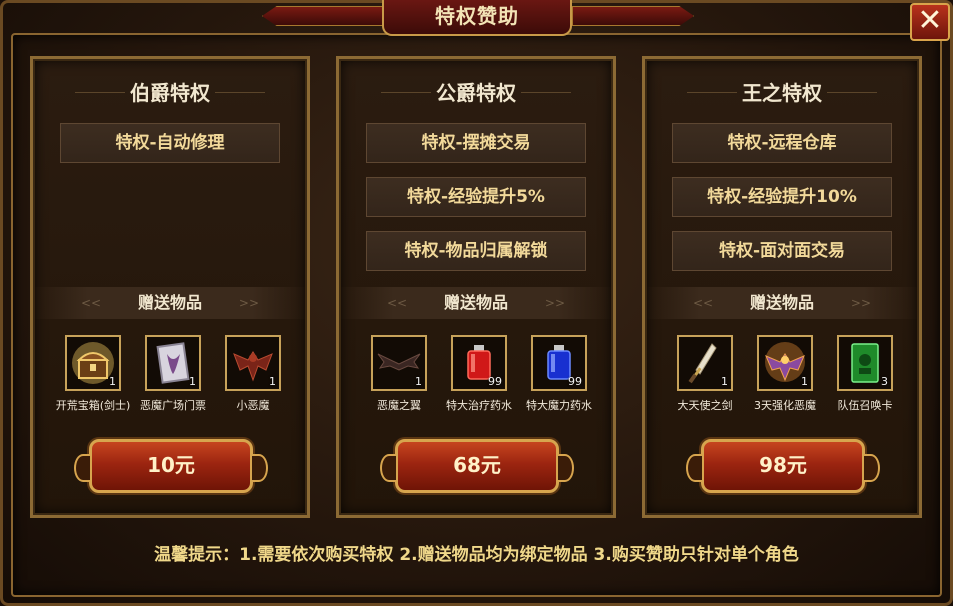 Image resolution: width=953 pixels, height=606 pixels. I want to click on panel-header: 伯爵特权, so click(170, 93).